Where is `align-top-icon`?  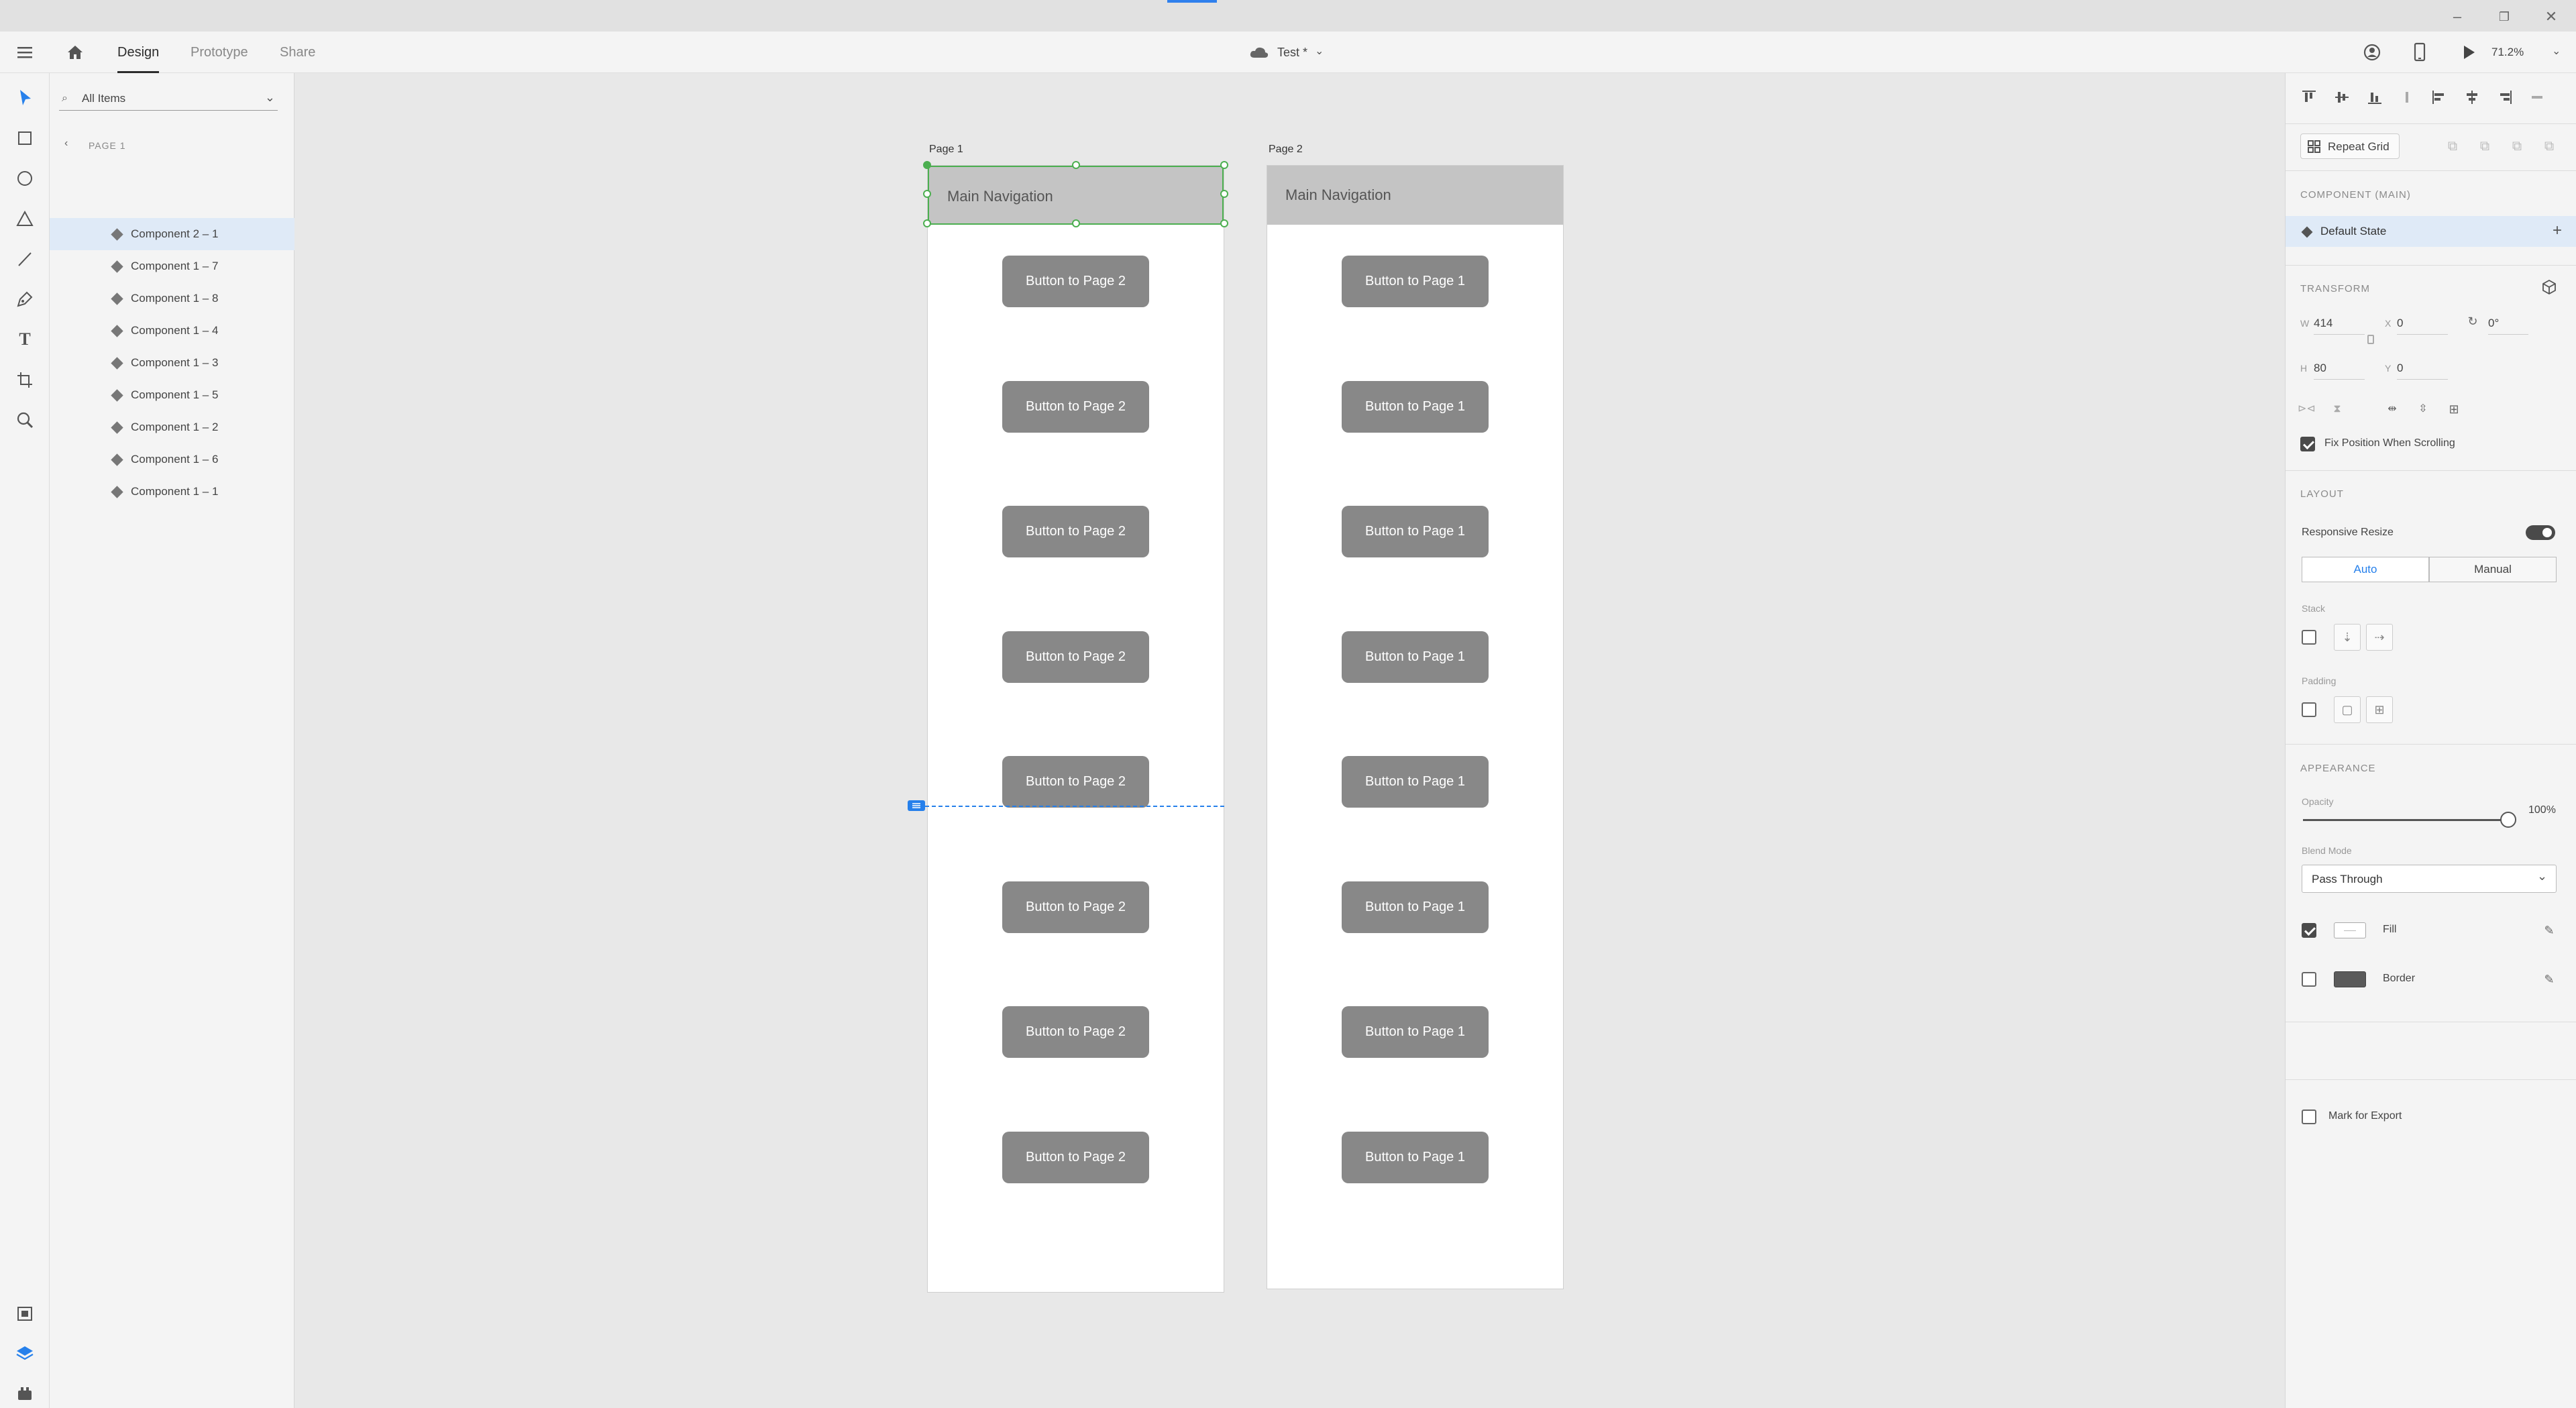 align-top-icon is located at coordinates (2309, 97).